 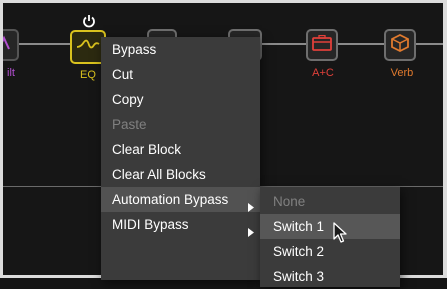 I want to click on filter-block-label: ilt, so click(x=11, y=73).